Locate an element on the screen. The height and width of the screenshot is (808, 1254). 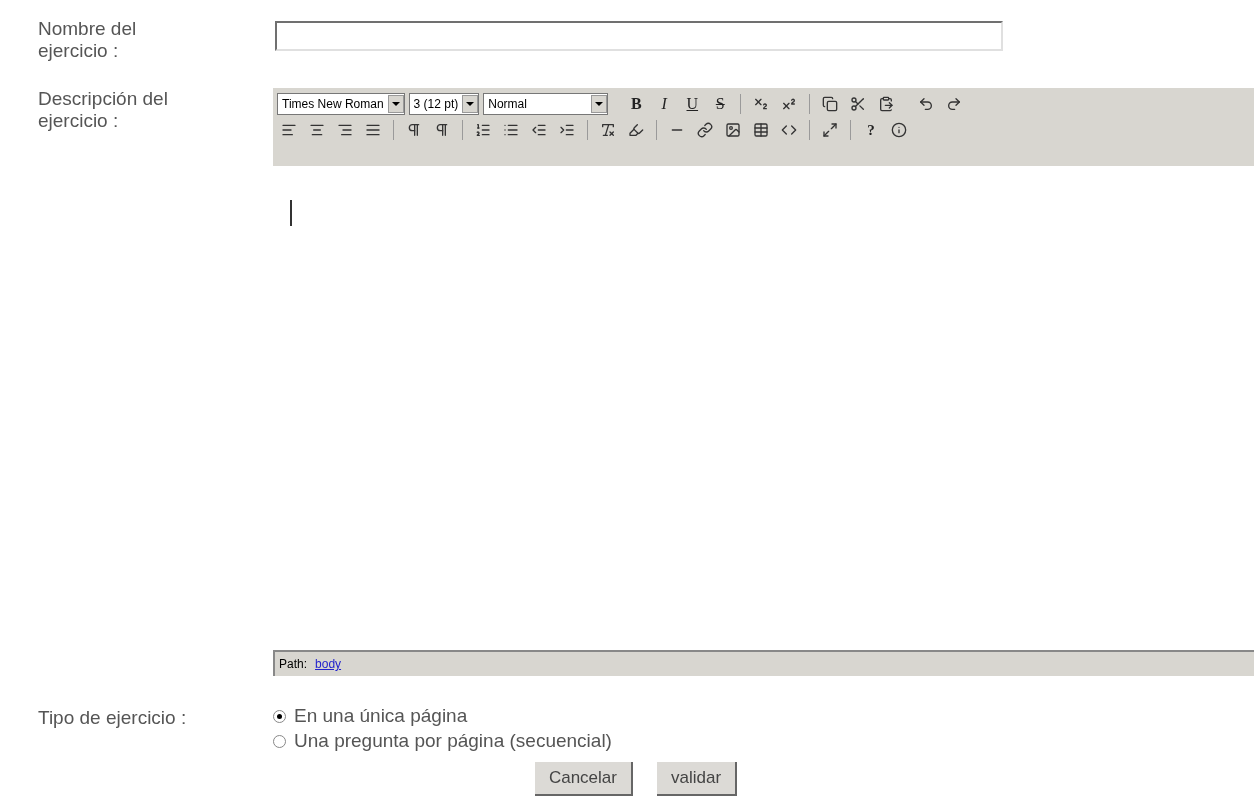
format-button: S is located at coordinates (720, 104).